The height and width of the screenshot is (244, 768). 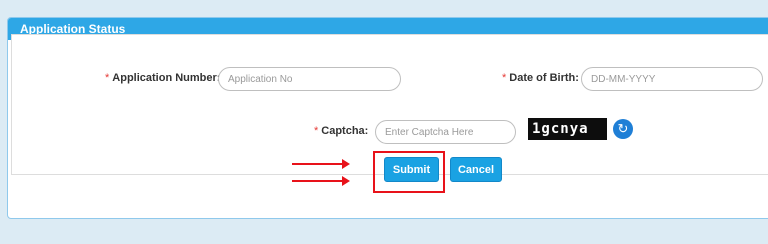 I want to click on application-number-label: * Application Number:, so click(x=163, y=78).